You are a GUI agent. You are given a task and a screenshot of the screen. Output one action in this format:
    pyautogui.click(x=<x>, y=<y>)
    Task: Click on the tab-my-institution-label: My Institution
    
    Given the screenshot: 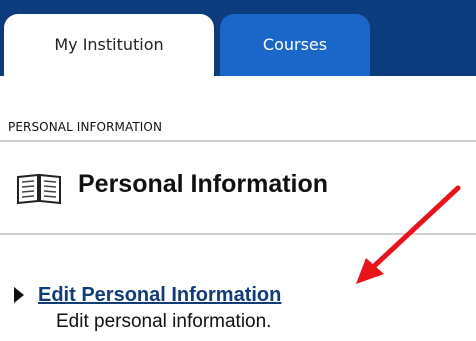 What is the action you would take?
    pyautogui.click(x=109, y=44)
    